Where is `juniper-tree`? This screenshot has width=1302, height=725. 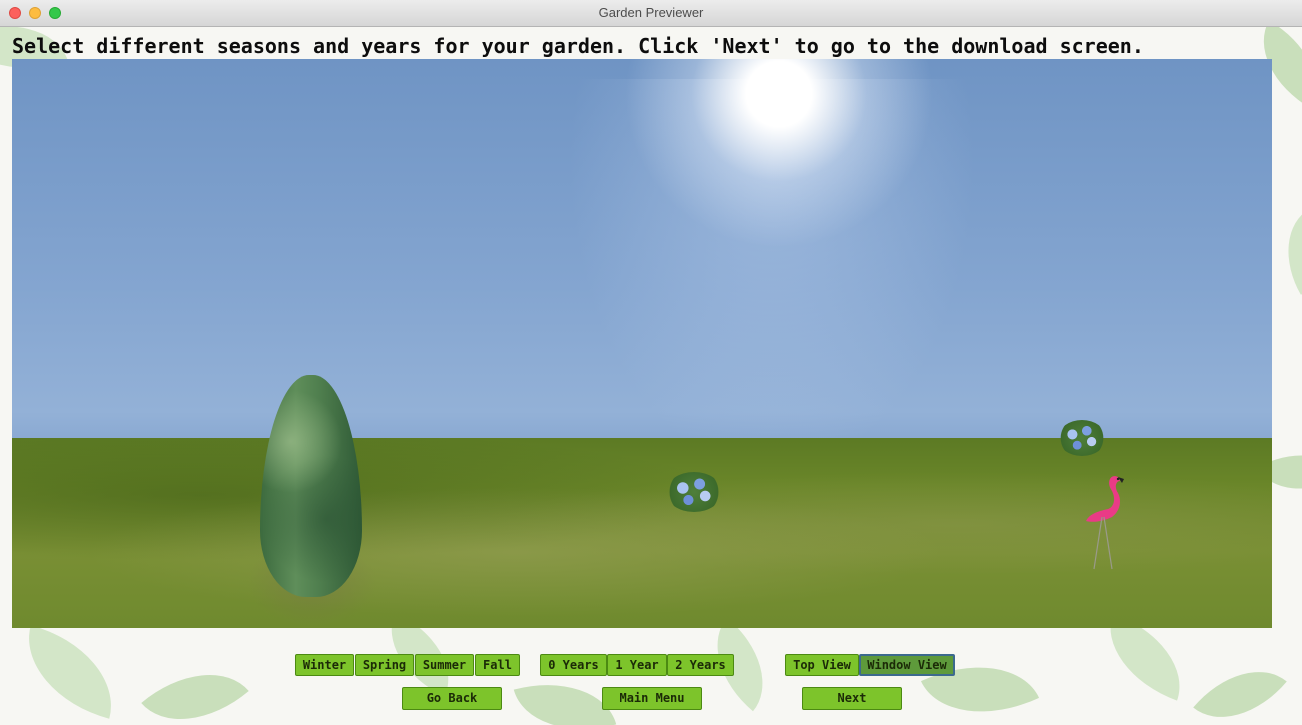
juniper-tree is located at coordinates (311, 486).